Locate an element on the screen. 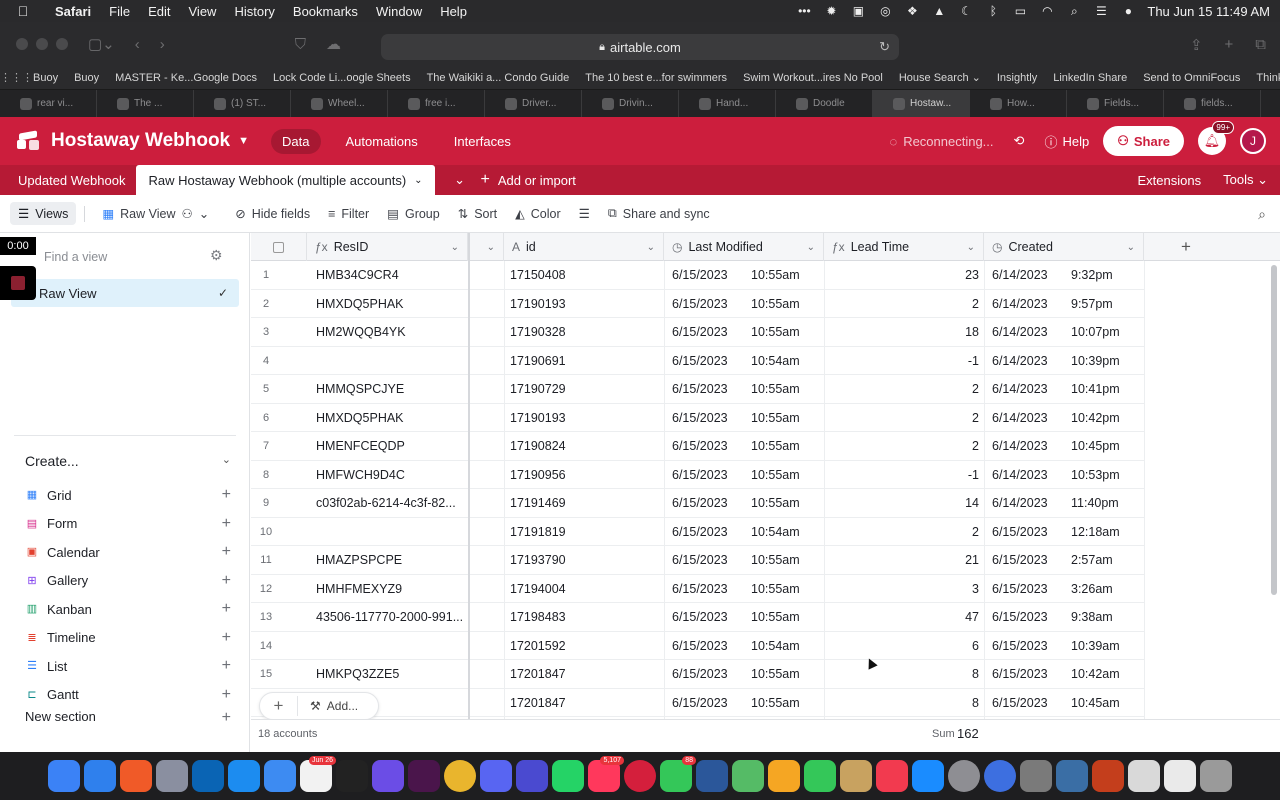 This screenshot has height=800, width=1280. all-tables-chevron-icon: ⌄ is located at coordinates (460, 180).